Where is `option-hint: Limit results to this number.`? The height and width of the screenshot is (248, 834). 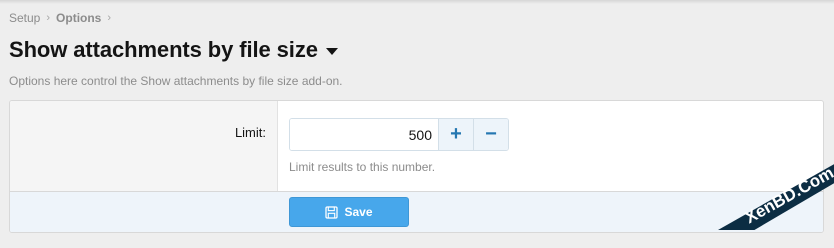 option-hint: Limit results to this number. is located at coordinates (362, 167).